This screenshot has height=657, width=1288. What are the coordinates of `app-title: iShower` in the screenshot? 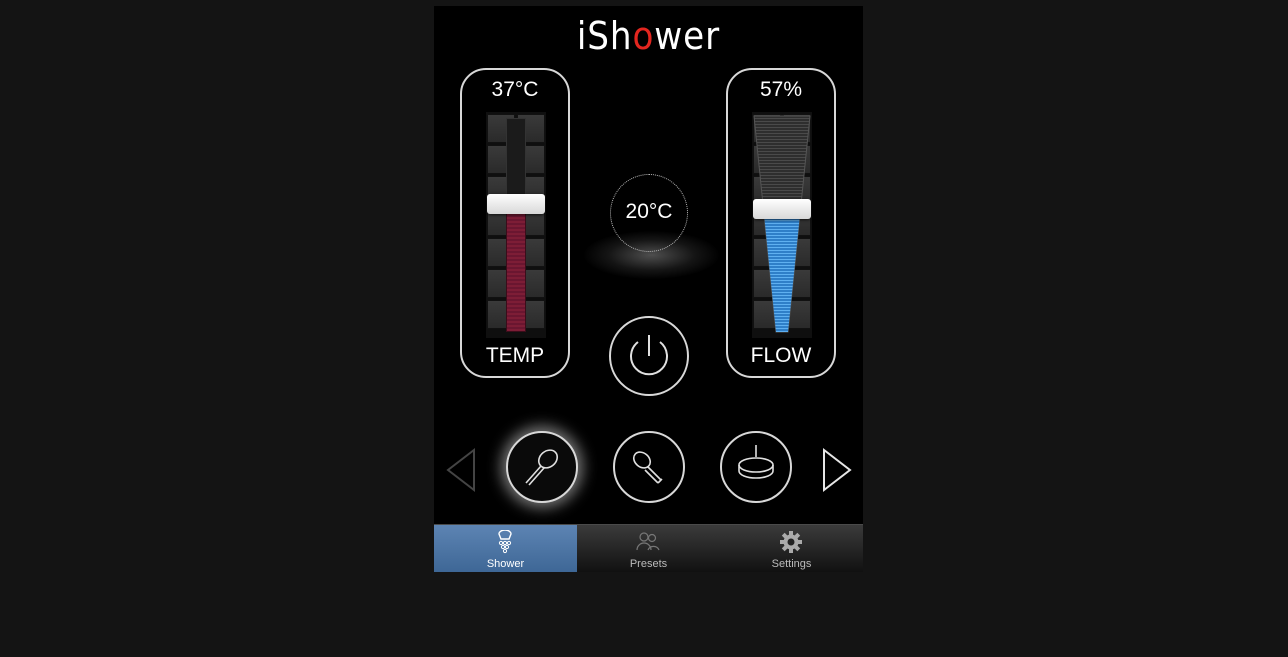 It's located at (648, 36).